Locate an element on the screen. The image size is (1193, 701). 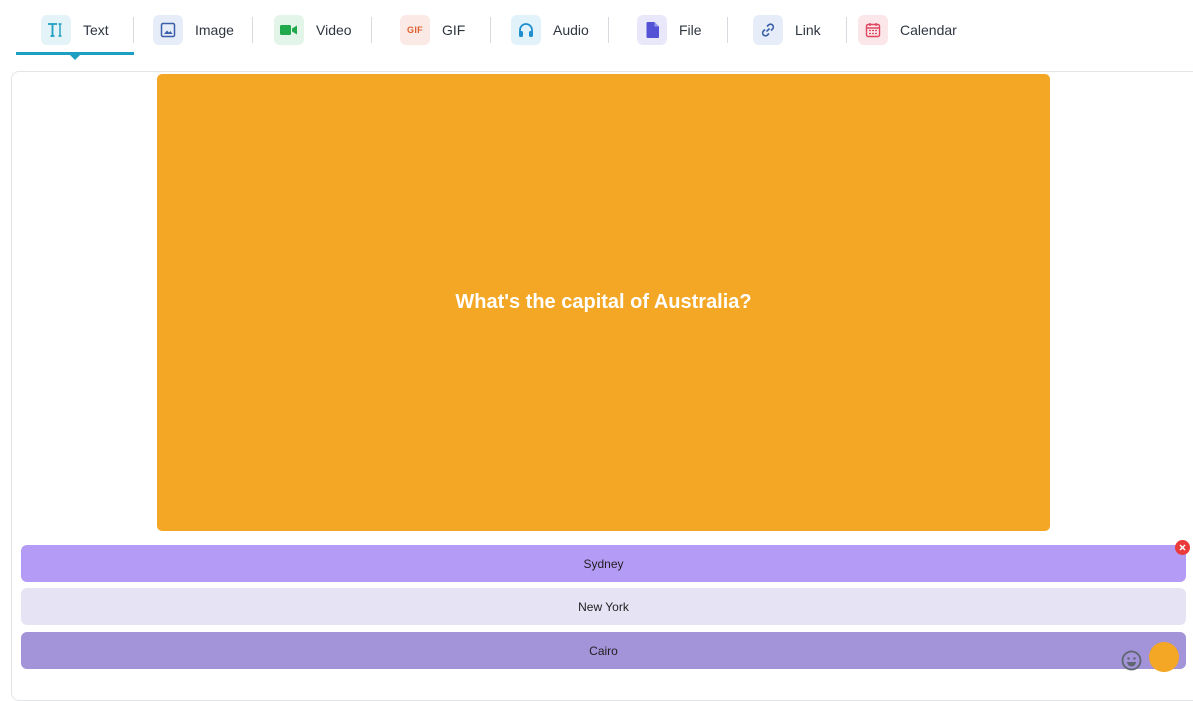
active-tab-caret is located at coordinates (75, 57).